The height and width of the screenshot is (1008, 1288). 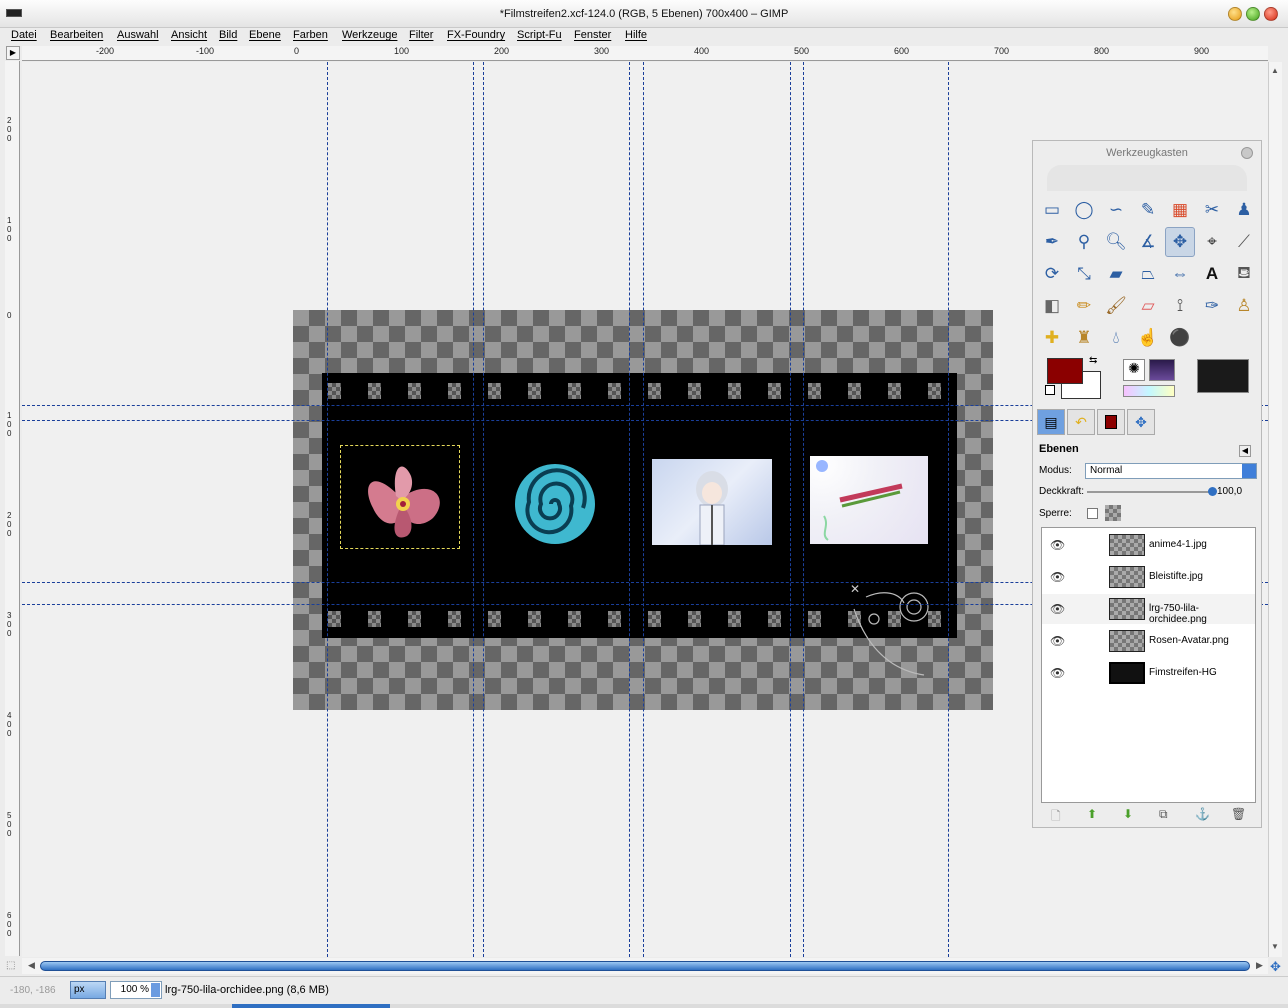 What do you see at coordinates (10, 965) in the screenshot?
I see `zoom-to-fit-icon: ⬚` at bounding box center [10, 965].